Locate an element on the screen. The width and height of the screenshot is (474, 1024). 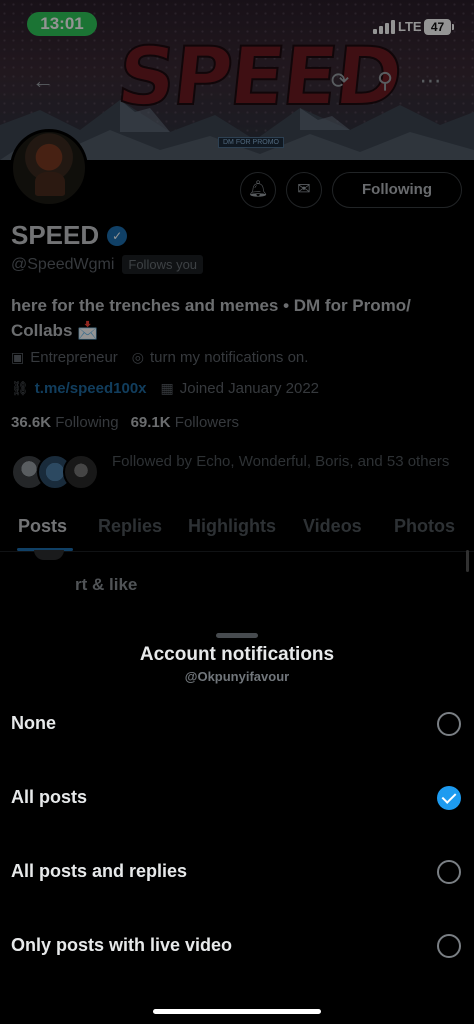
link-item: ⛓ t.me/speed100x is located at coordinates (79, 388).